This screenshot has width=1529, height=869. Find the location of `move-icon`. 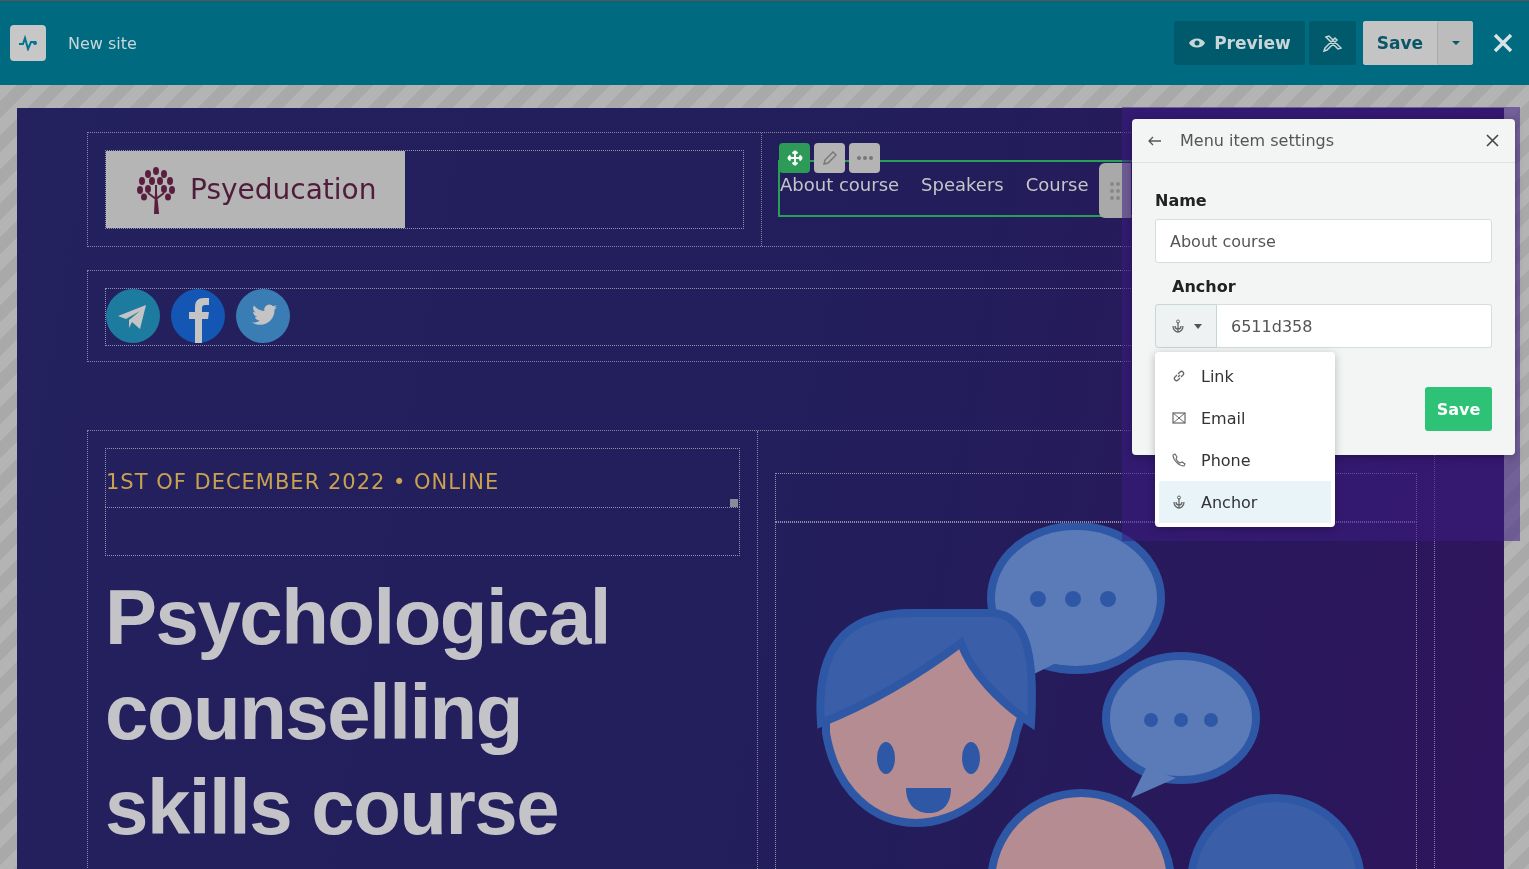

move-icon is located at coordinates (794, 158).